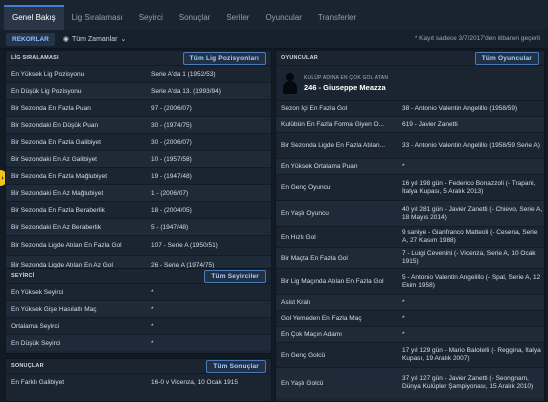 The height and width of the screenshot is (402, 548). I want to click on top-scorer-caption: KULÜP ADINA EN ÇOK GOL ATAN, so click(346, 77).